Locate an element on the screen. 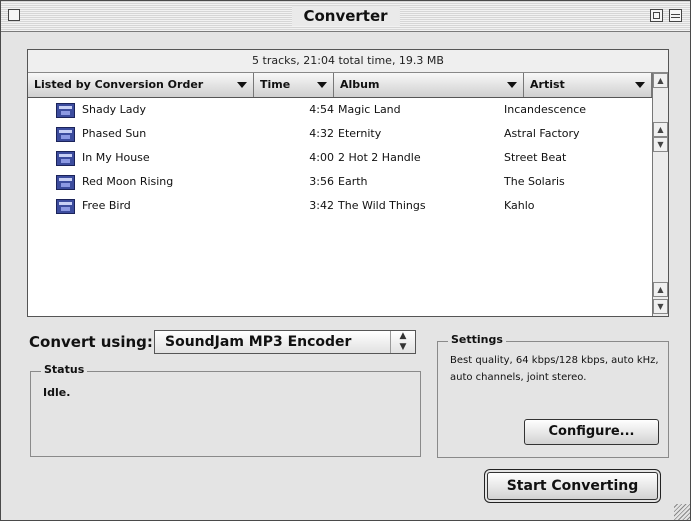 This screenshot has width=693, height=523. vertical-scrollbar: ▲ ▲ ▼ ▲ ▼ is located at coordinates (660, 194).